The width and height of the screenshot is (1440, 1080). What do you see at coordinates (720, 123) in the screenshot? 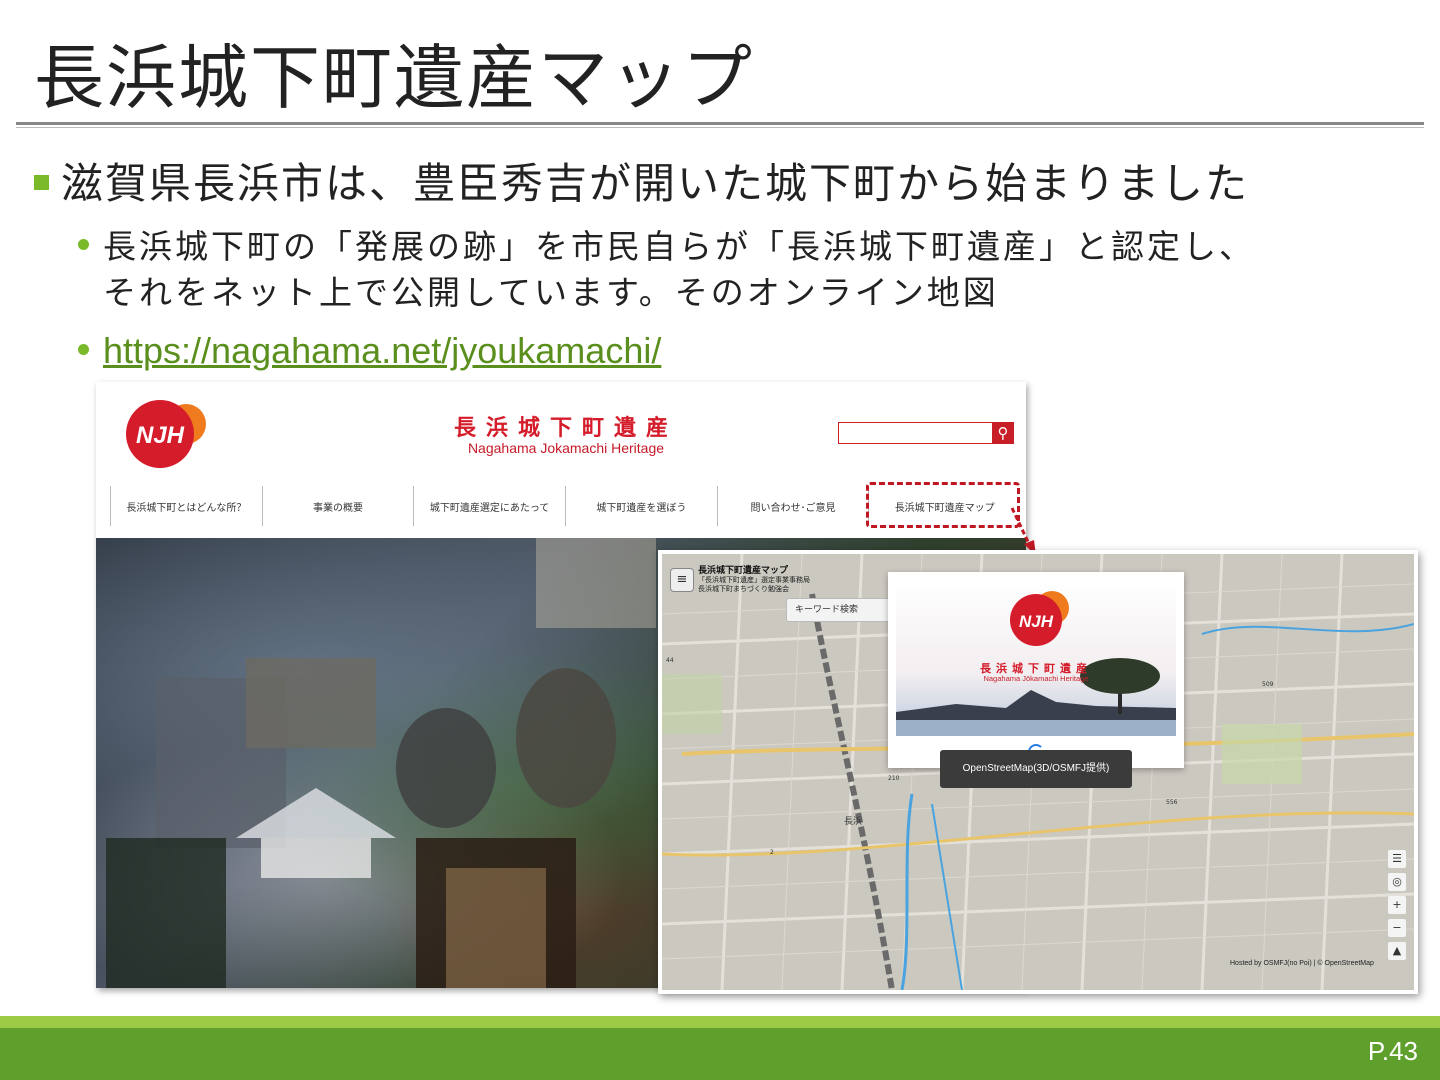
I see `title-divider` at bounding box center [720, 123].